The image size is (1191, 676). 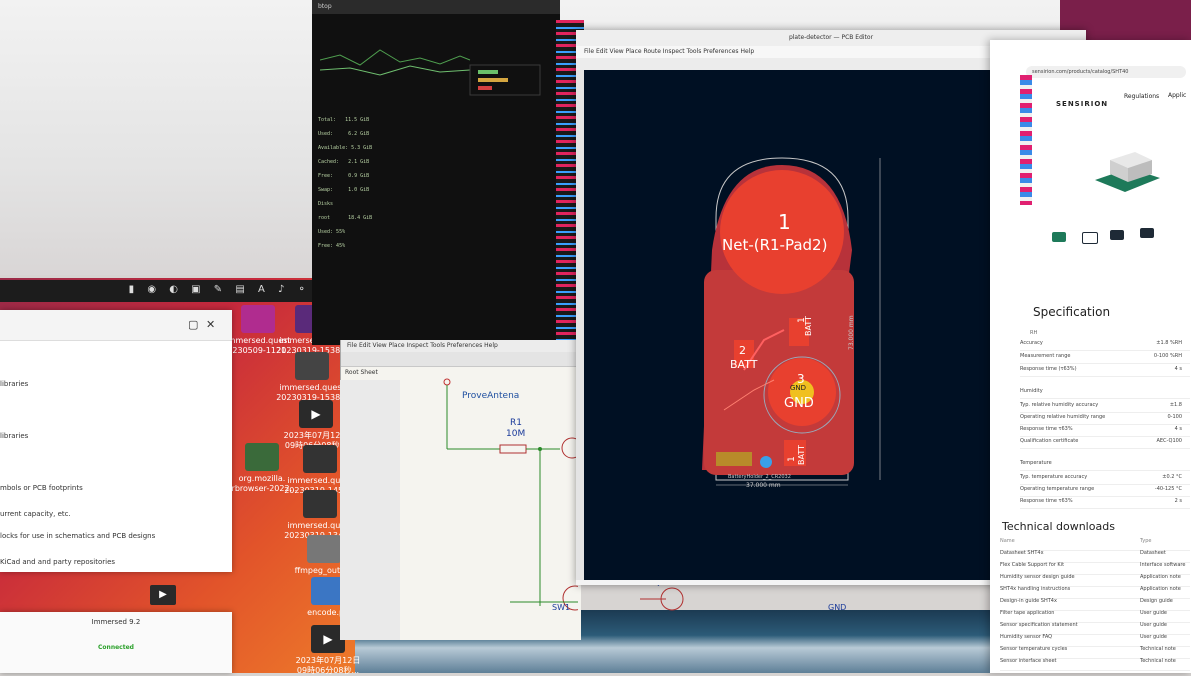 I want to click on connection-status: Connected, so click(x=116, y=647).